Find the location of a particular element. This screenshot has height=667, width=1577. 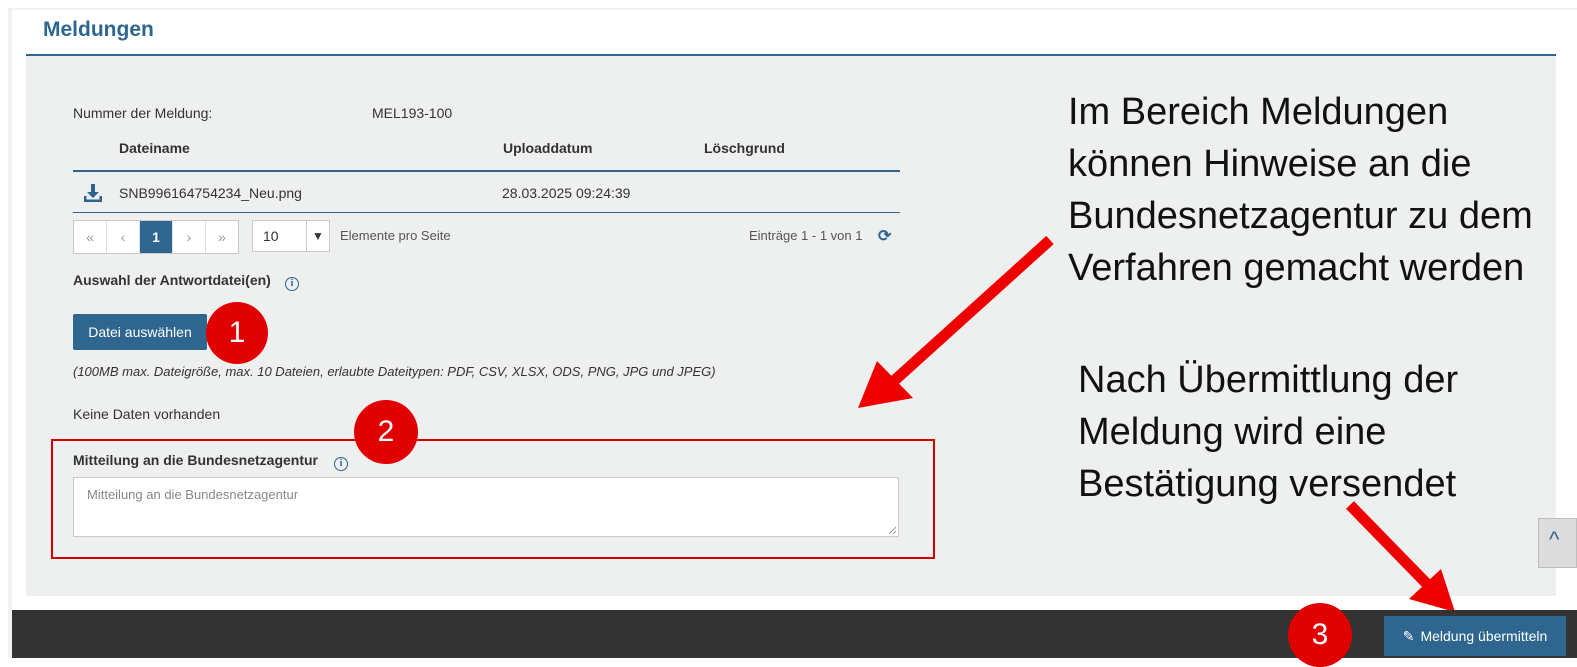

chevron-up-icon: ^ is located at coordinates (1554, 539).